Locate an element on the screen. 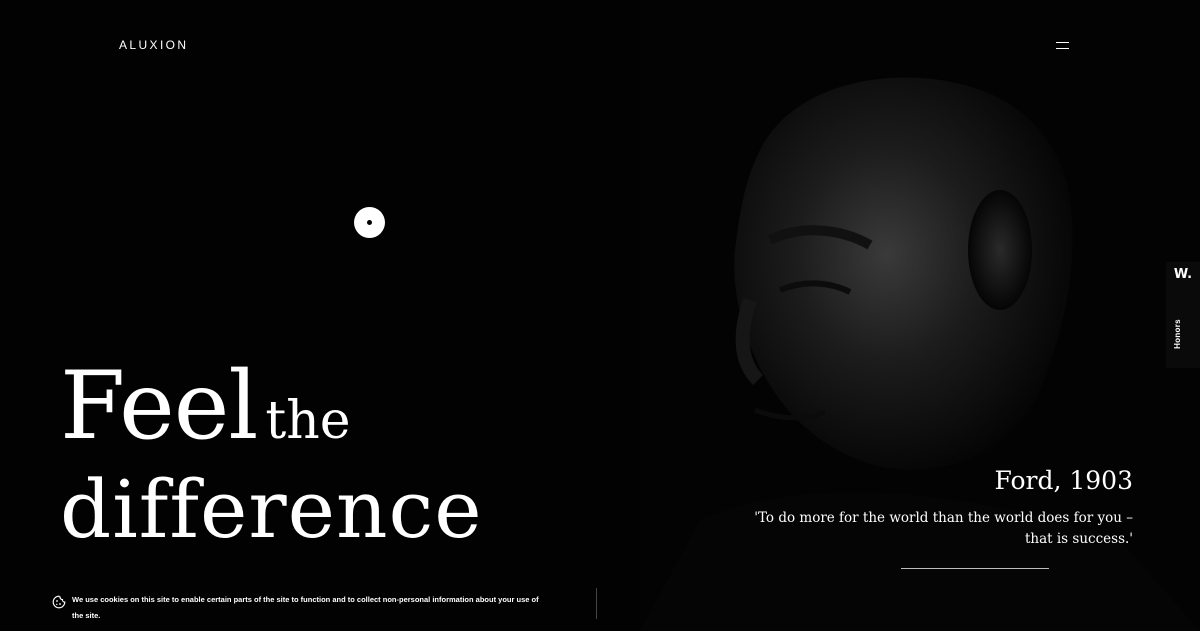 The image size is (1200, 631). menu-button is located at coordinates (1063, 45).